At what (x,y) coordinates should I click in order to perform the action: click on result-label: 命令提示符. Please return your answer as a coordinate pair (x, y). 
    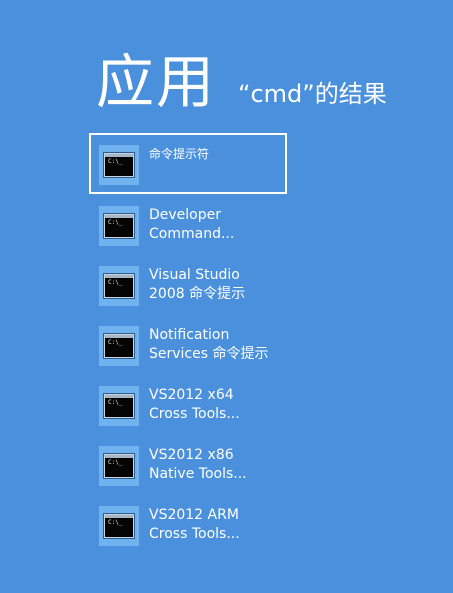
    Looking at the image, I should click on (179, 154).